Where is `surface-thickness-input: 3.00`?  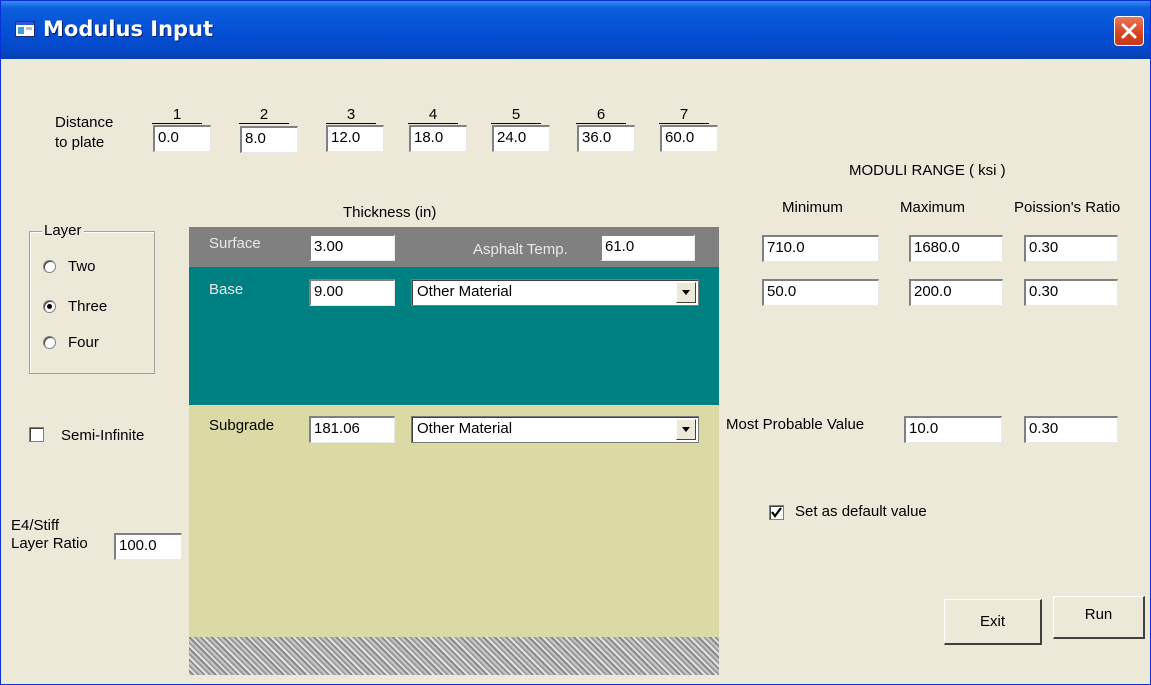 surface-thickness-input: 3.00 is located at coordinates (352, 247).